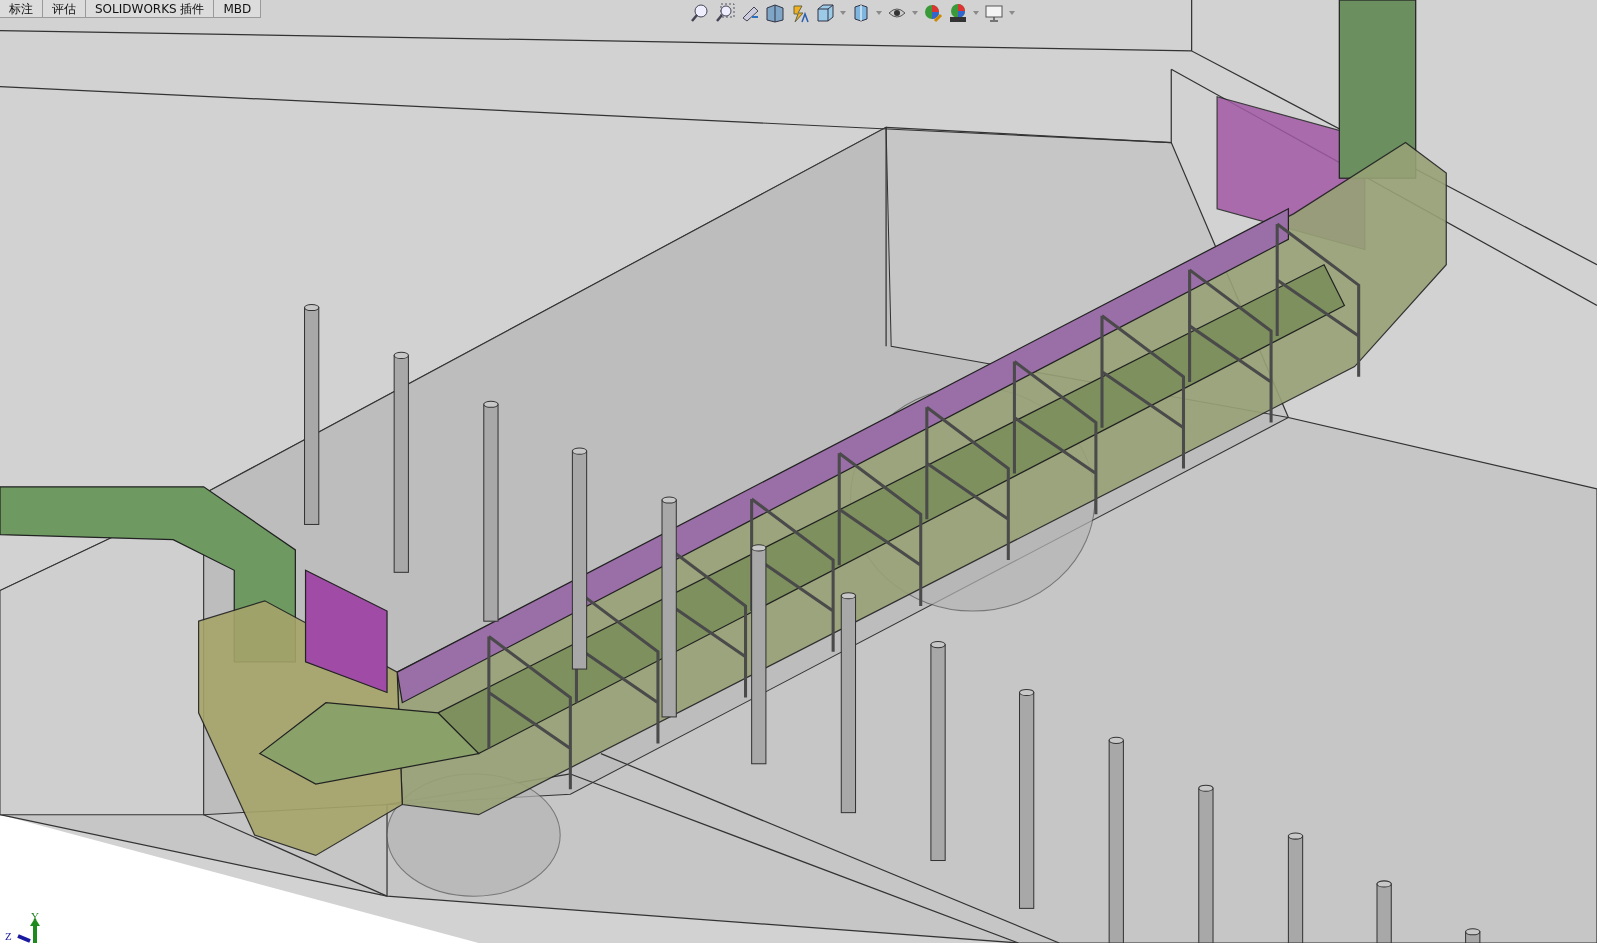  What do you see at coordinates (994, 13) in the screenshot?
I see `monitor-icon` at bounding box center [994, 13].